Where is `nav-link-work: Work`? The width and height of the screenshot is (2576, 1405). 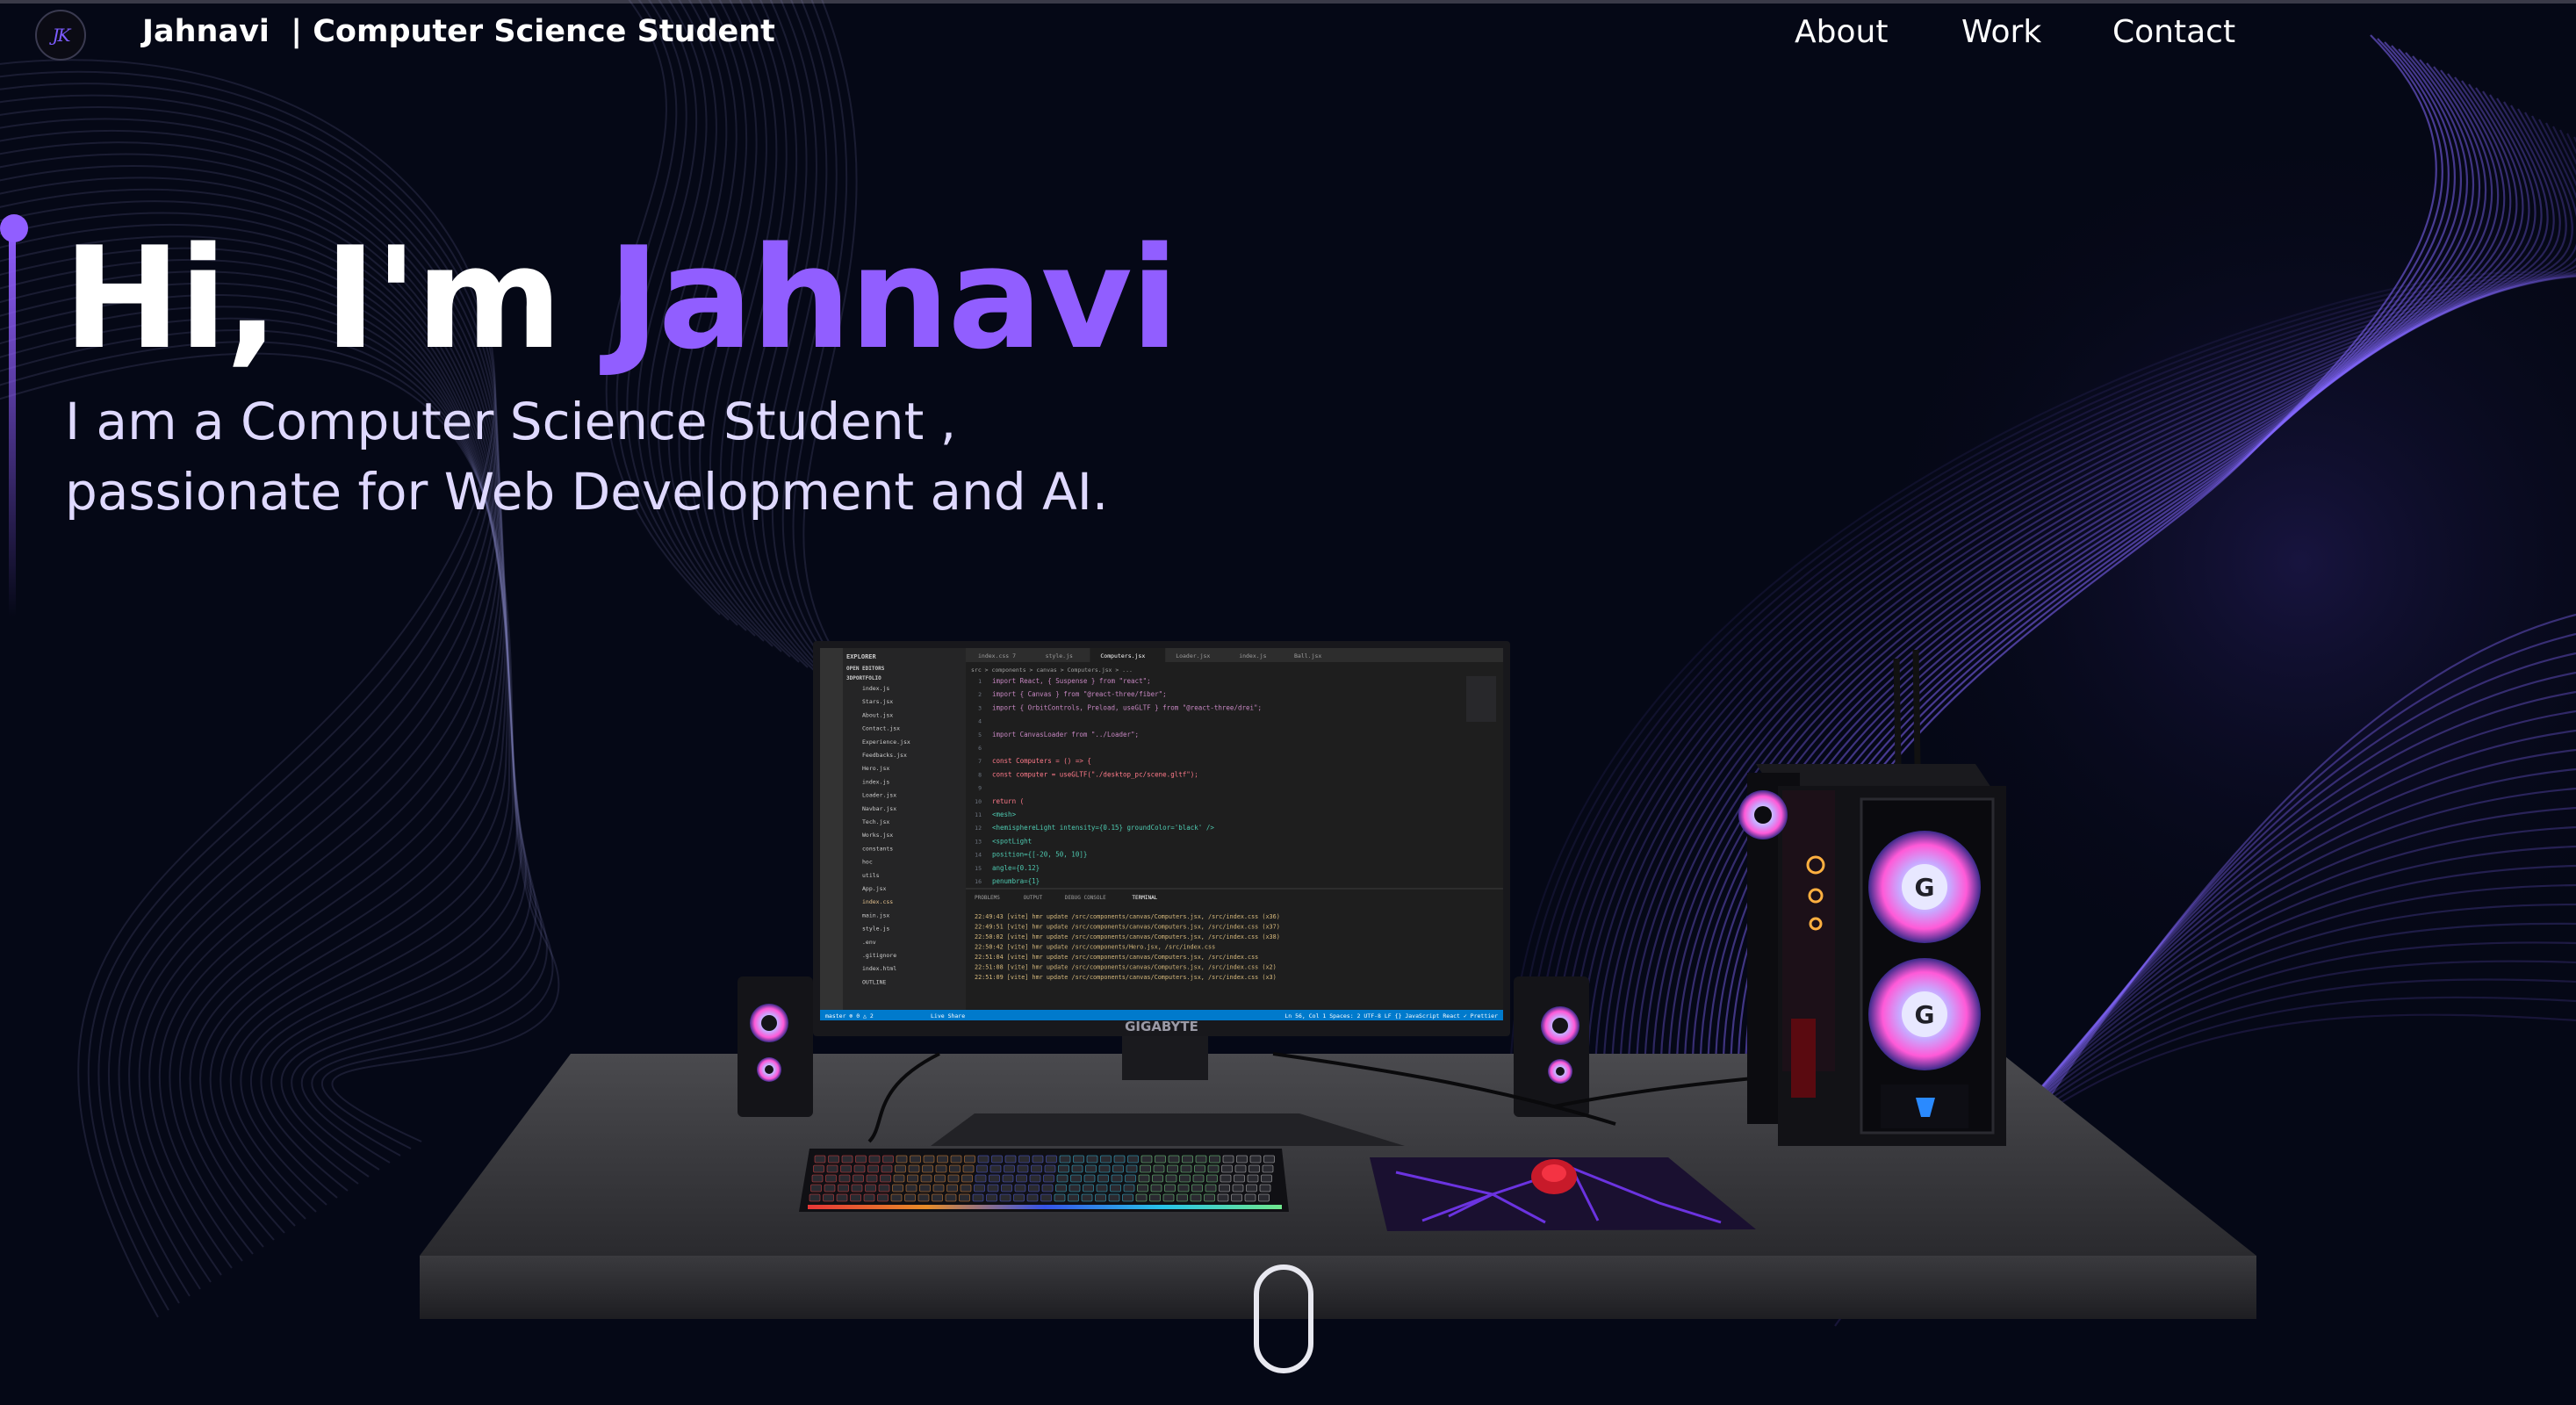 nav-link-work: Work is located at coordinates (2001, 32).